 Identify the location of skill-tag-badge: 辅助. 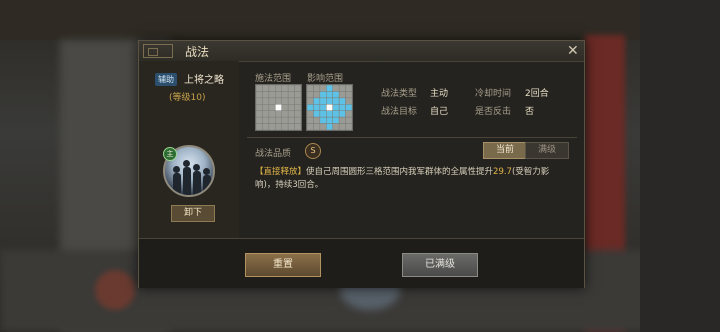
(166, 79).